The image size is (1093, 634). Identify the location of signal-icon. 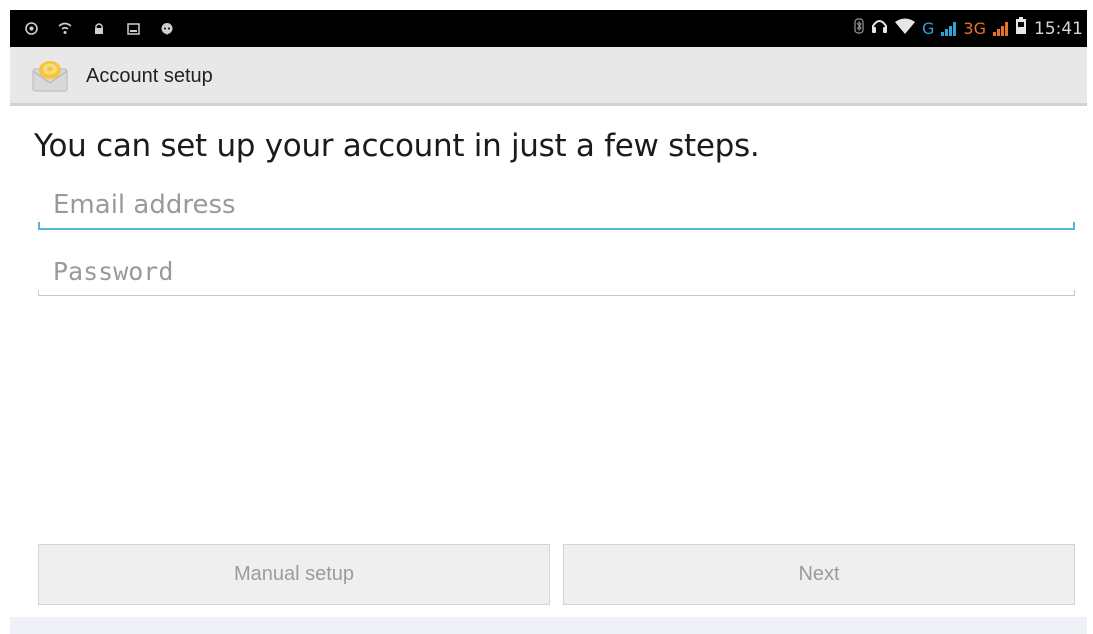
(949, 28).